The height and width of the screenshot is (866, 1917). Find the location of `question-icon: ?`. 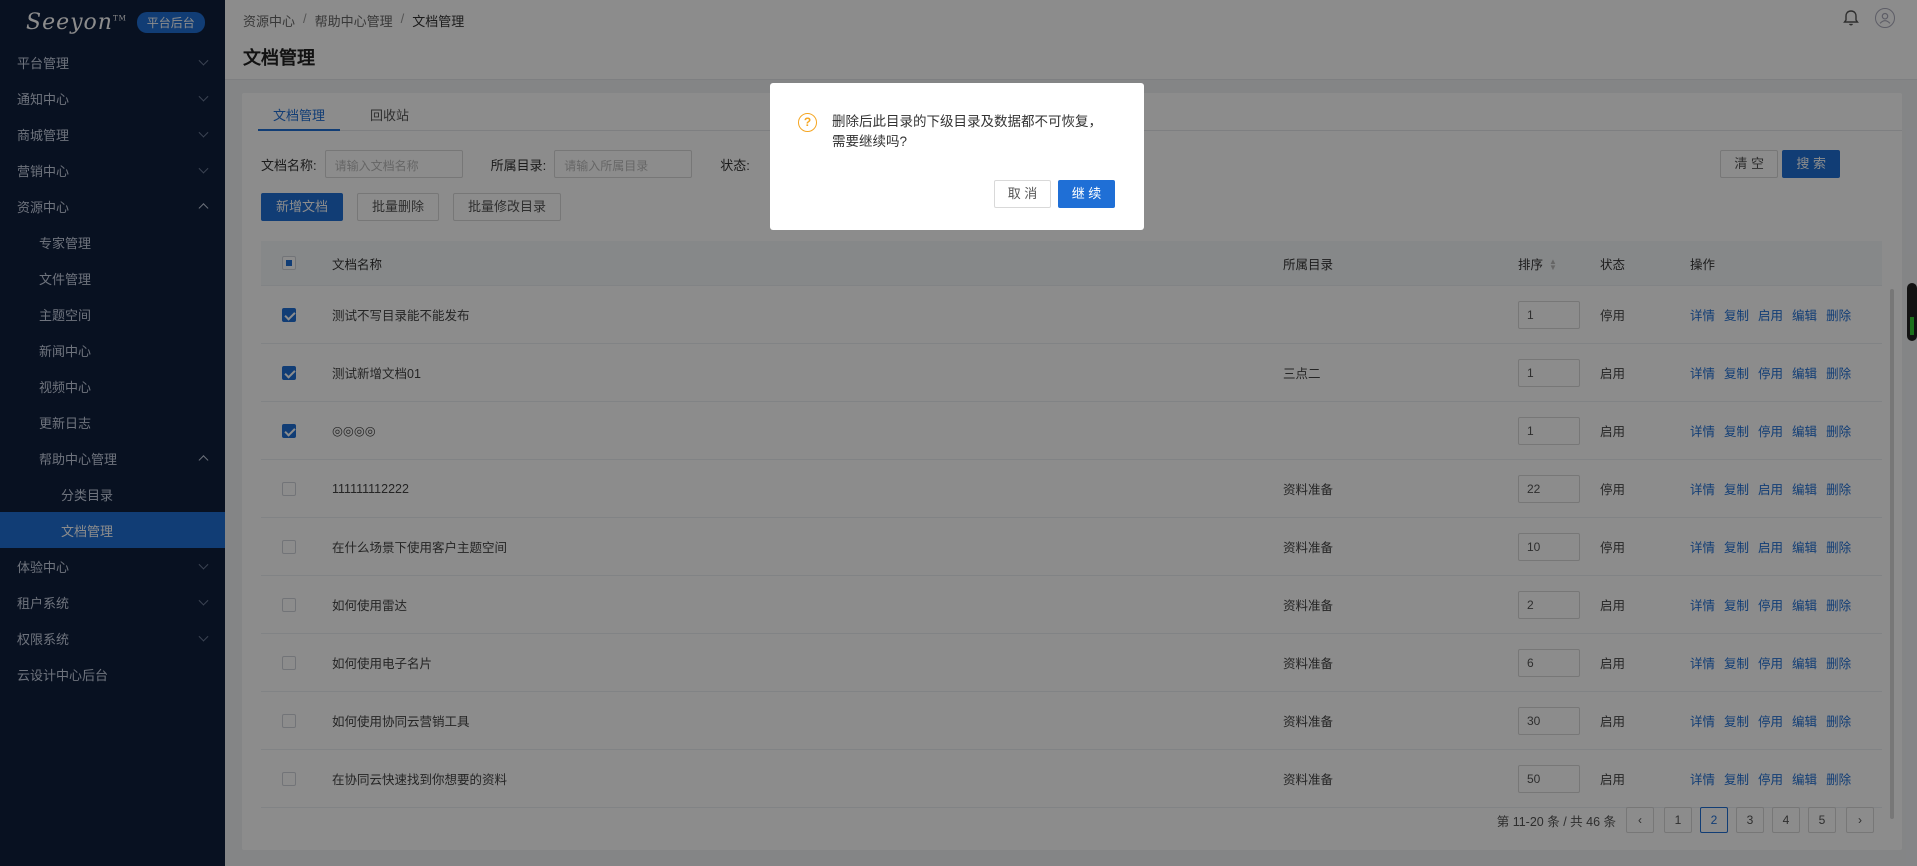

question-icon: ? is located at coordinates (807, 122).